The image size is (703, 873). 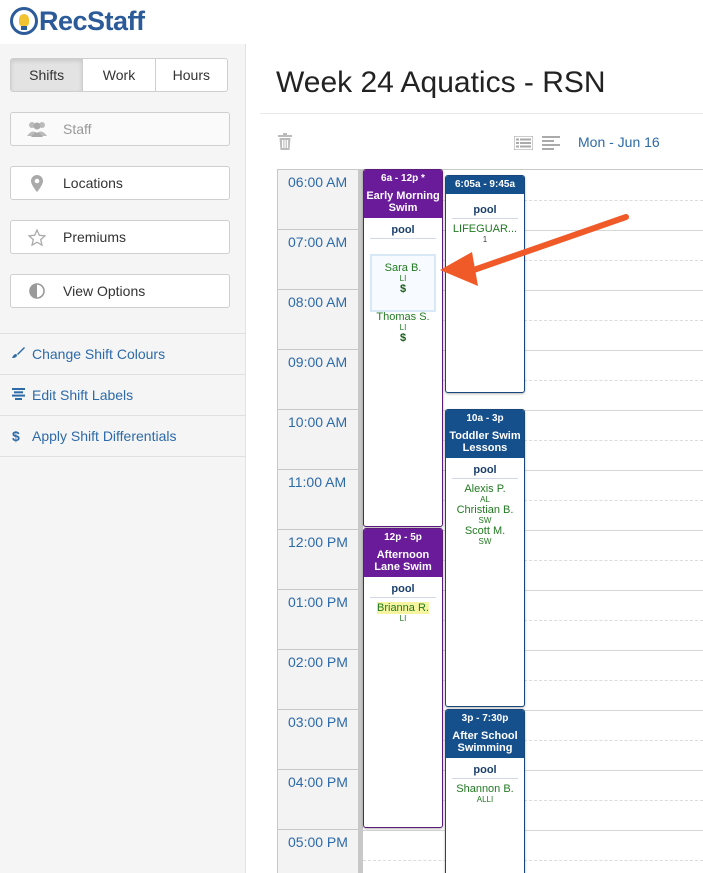 I want to click on shift-time: 6:05a - 9:45a, so click(x=485, y=185).